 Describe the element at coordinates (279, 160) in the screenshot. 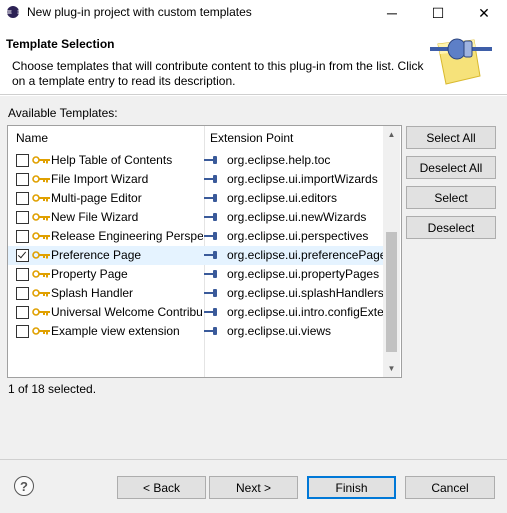

I see `extension-point: org.eclipse.help.toc` at that location.